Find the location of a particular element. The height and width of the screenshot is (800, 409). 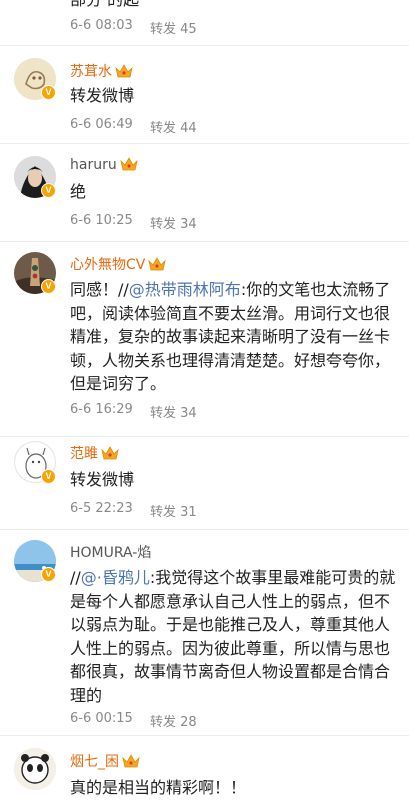

repost-meta: 6-6 16:29 转发 34 is located at coordinates (133, 411).